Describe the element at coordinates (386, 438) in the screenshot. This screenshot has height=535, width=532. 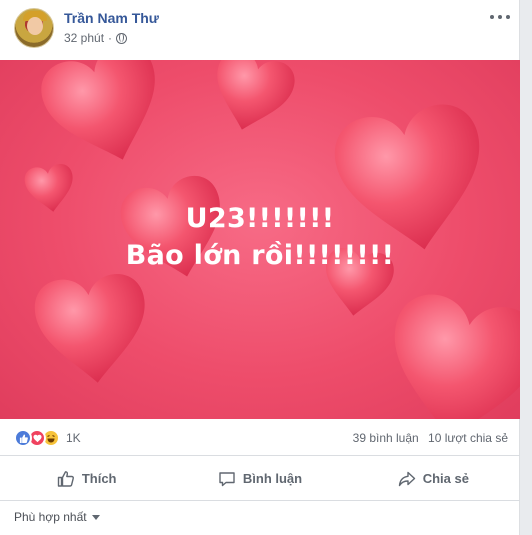
I see `comments-count: 39 bình luận` at that location.